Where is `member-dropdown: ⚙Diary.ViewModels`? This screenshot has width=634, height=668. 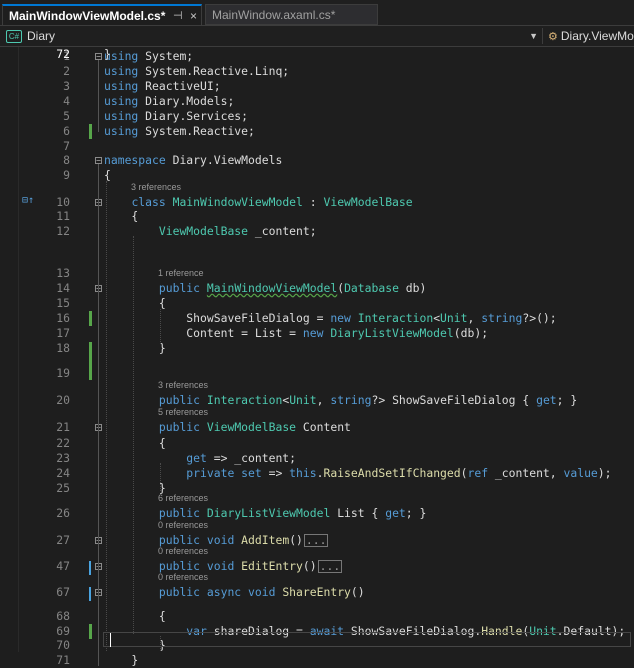
member-dropdown: ⚙Diary.ViewModels is located at coordinates (591, 36).